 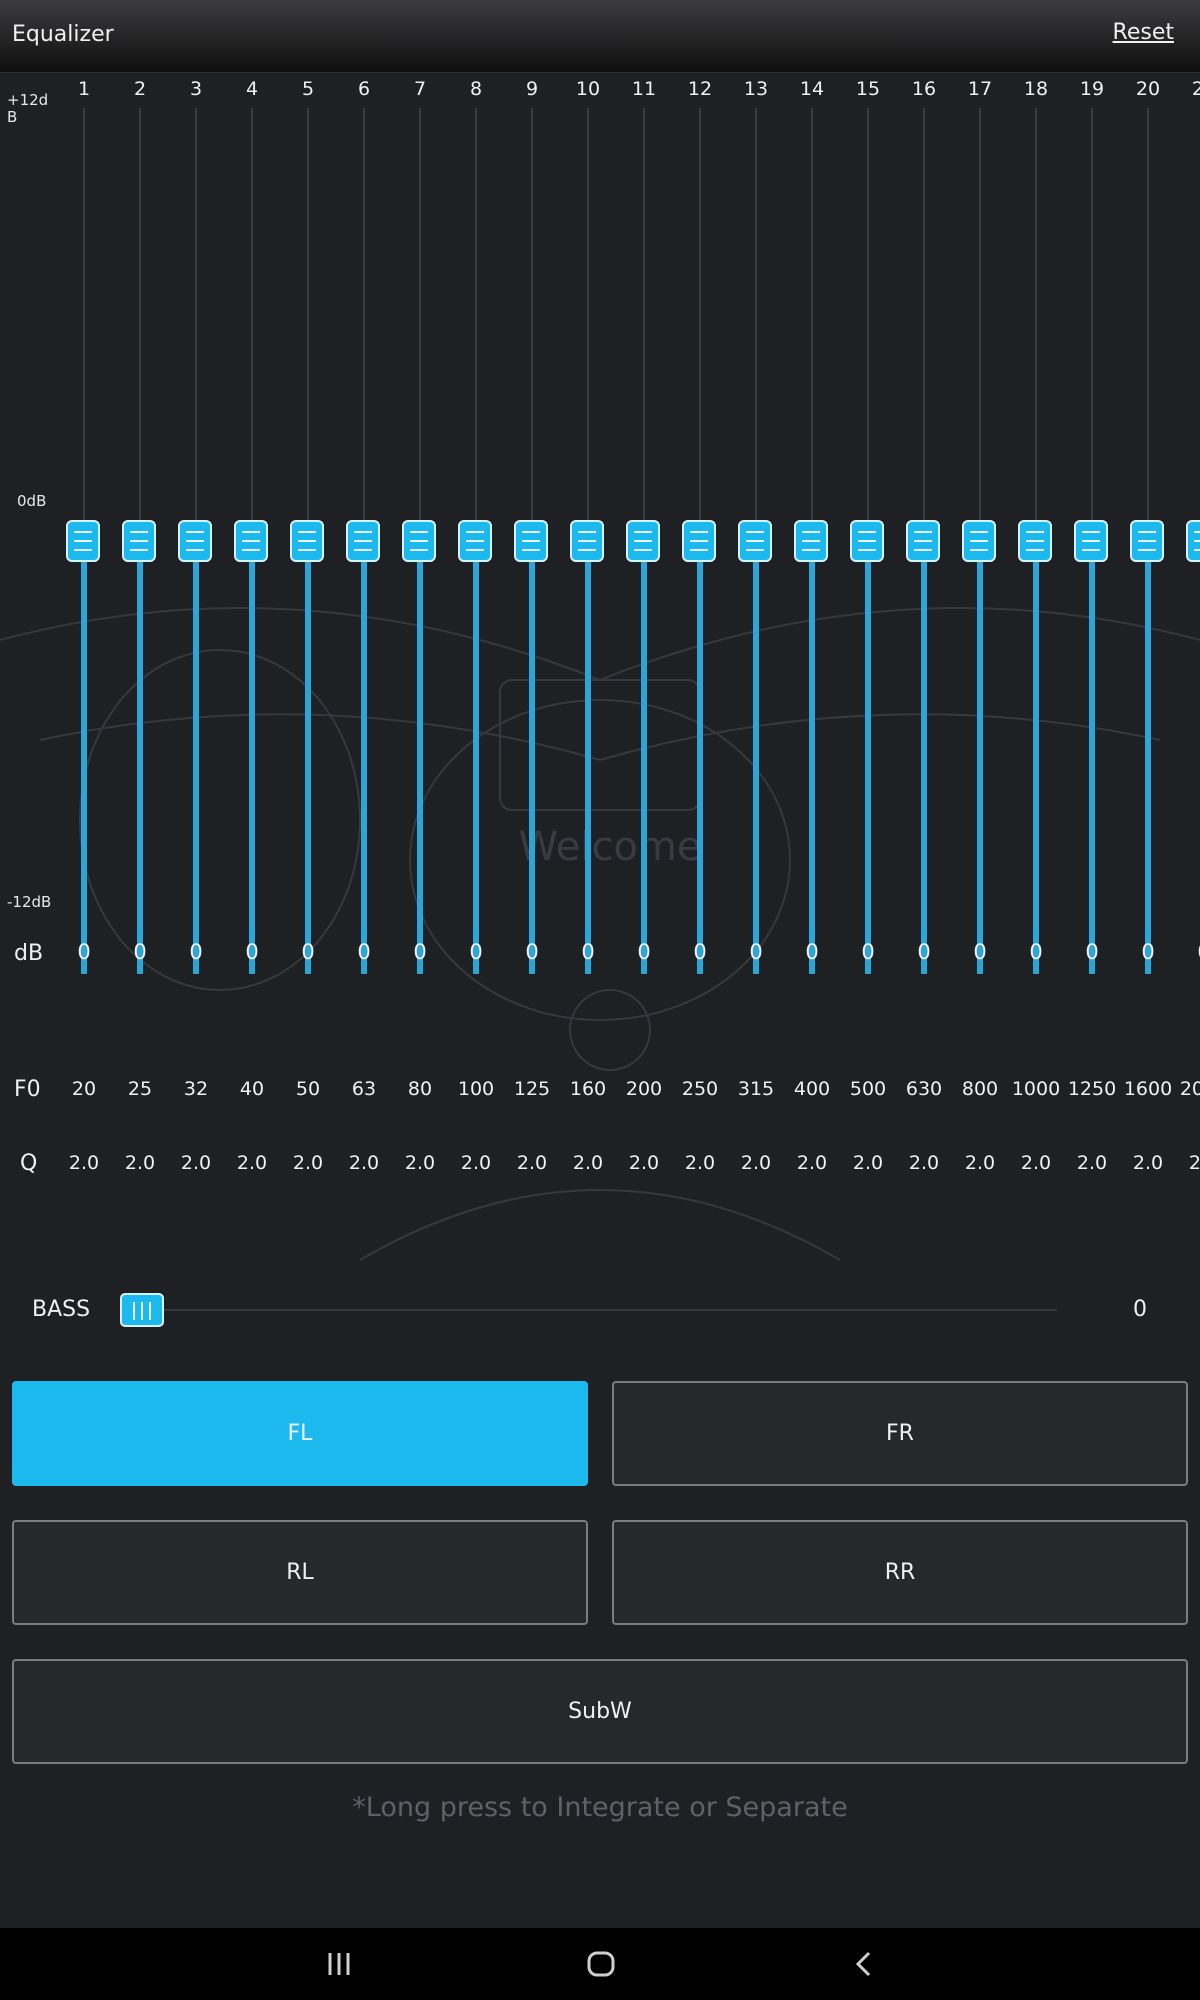 I want to click on eq-band-13: 13, so click(x=756, y=627).